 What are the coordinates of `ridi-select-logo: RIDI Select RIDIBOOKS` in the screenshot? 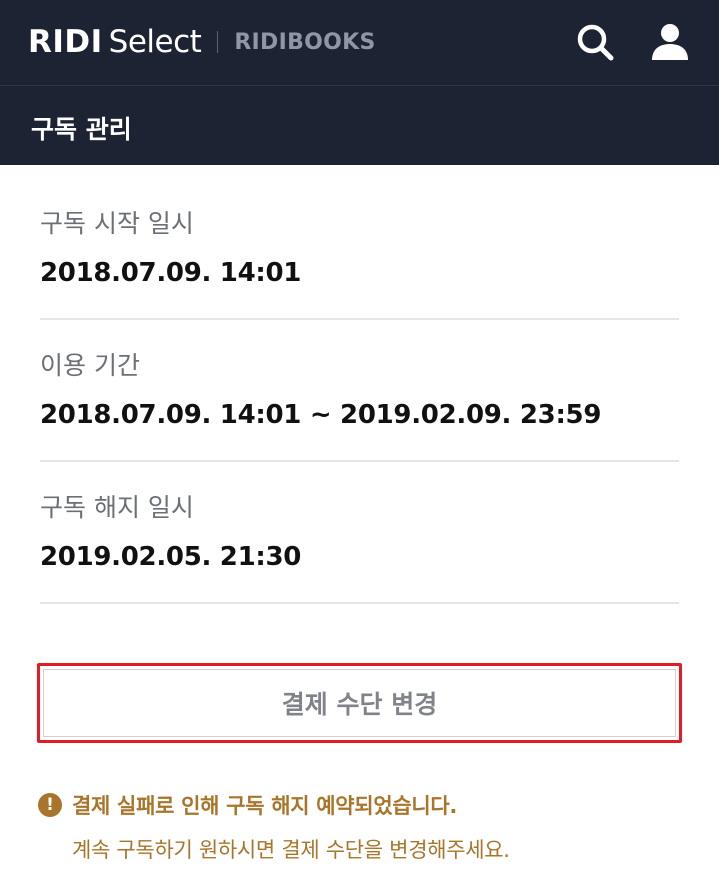 It's located at (202, 42).